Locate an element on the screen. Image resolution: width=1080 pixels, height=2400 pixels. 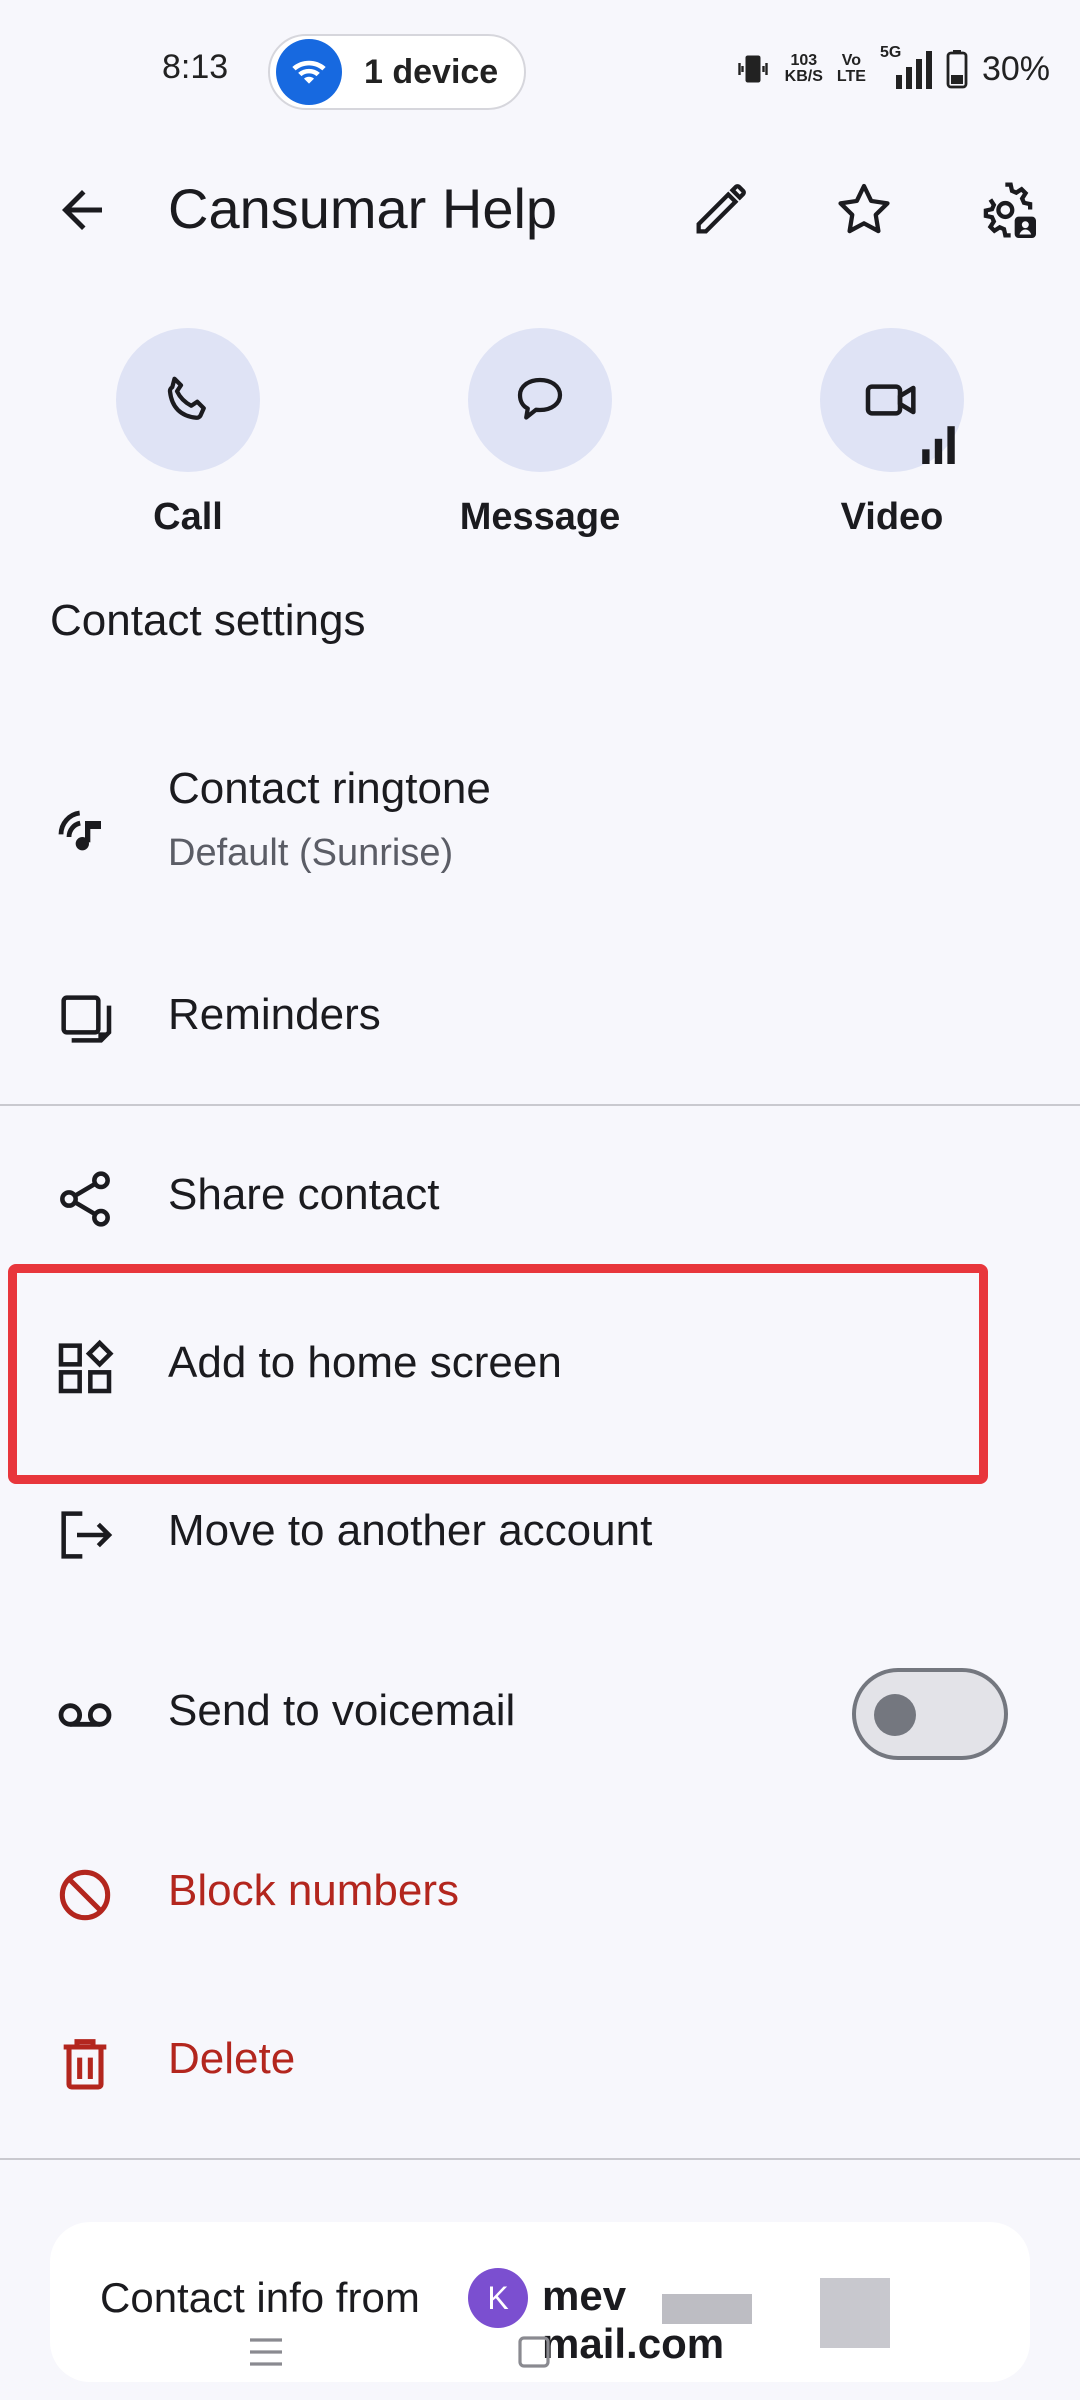
wifi-icon is located at coordinates (309, 72).